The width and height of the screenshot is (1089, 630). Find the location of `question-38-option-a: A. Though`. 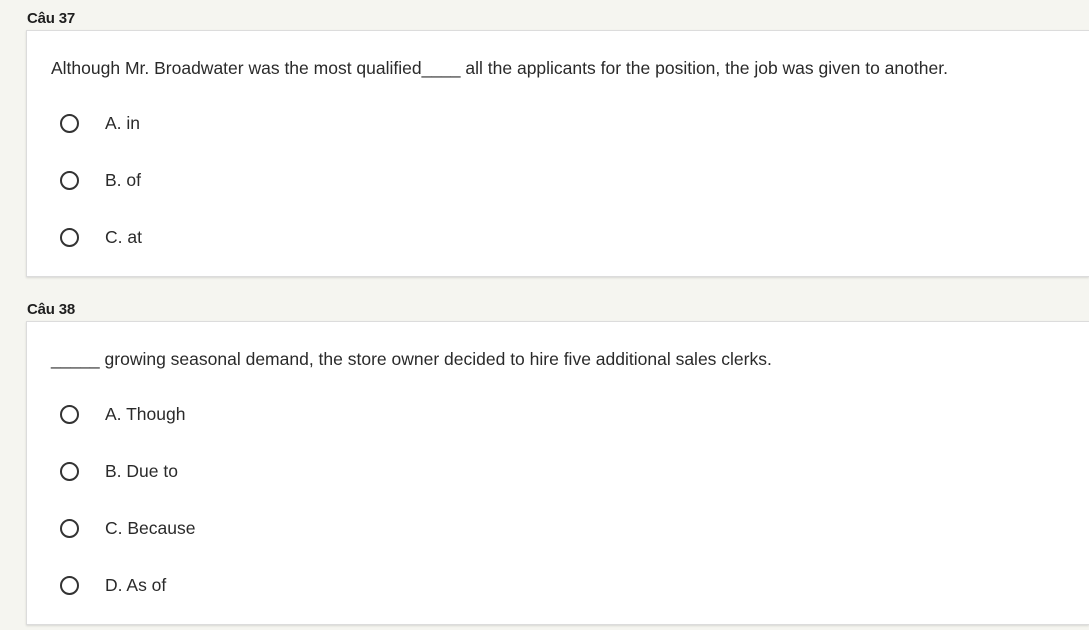

question-38-option-a: A. Though is located at coordinates (122, 414).